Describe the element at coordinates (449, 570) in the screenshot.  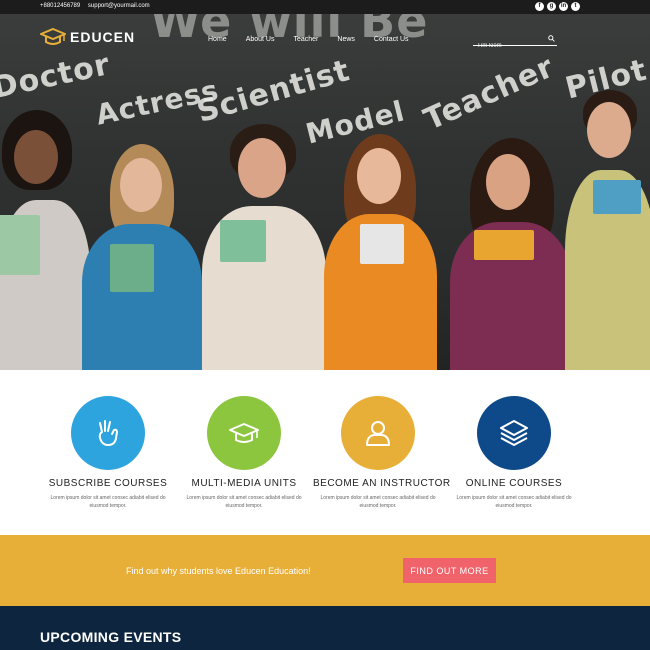
I see `find-out-more-button: FIND OUT MORE` at that location.